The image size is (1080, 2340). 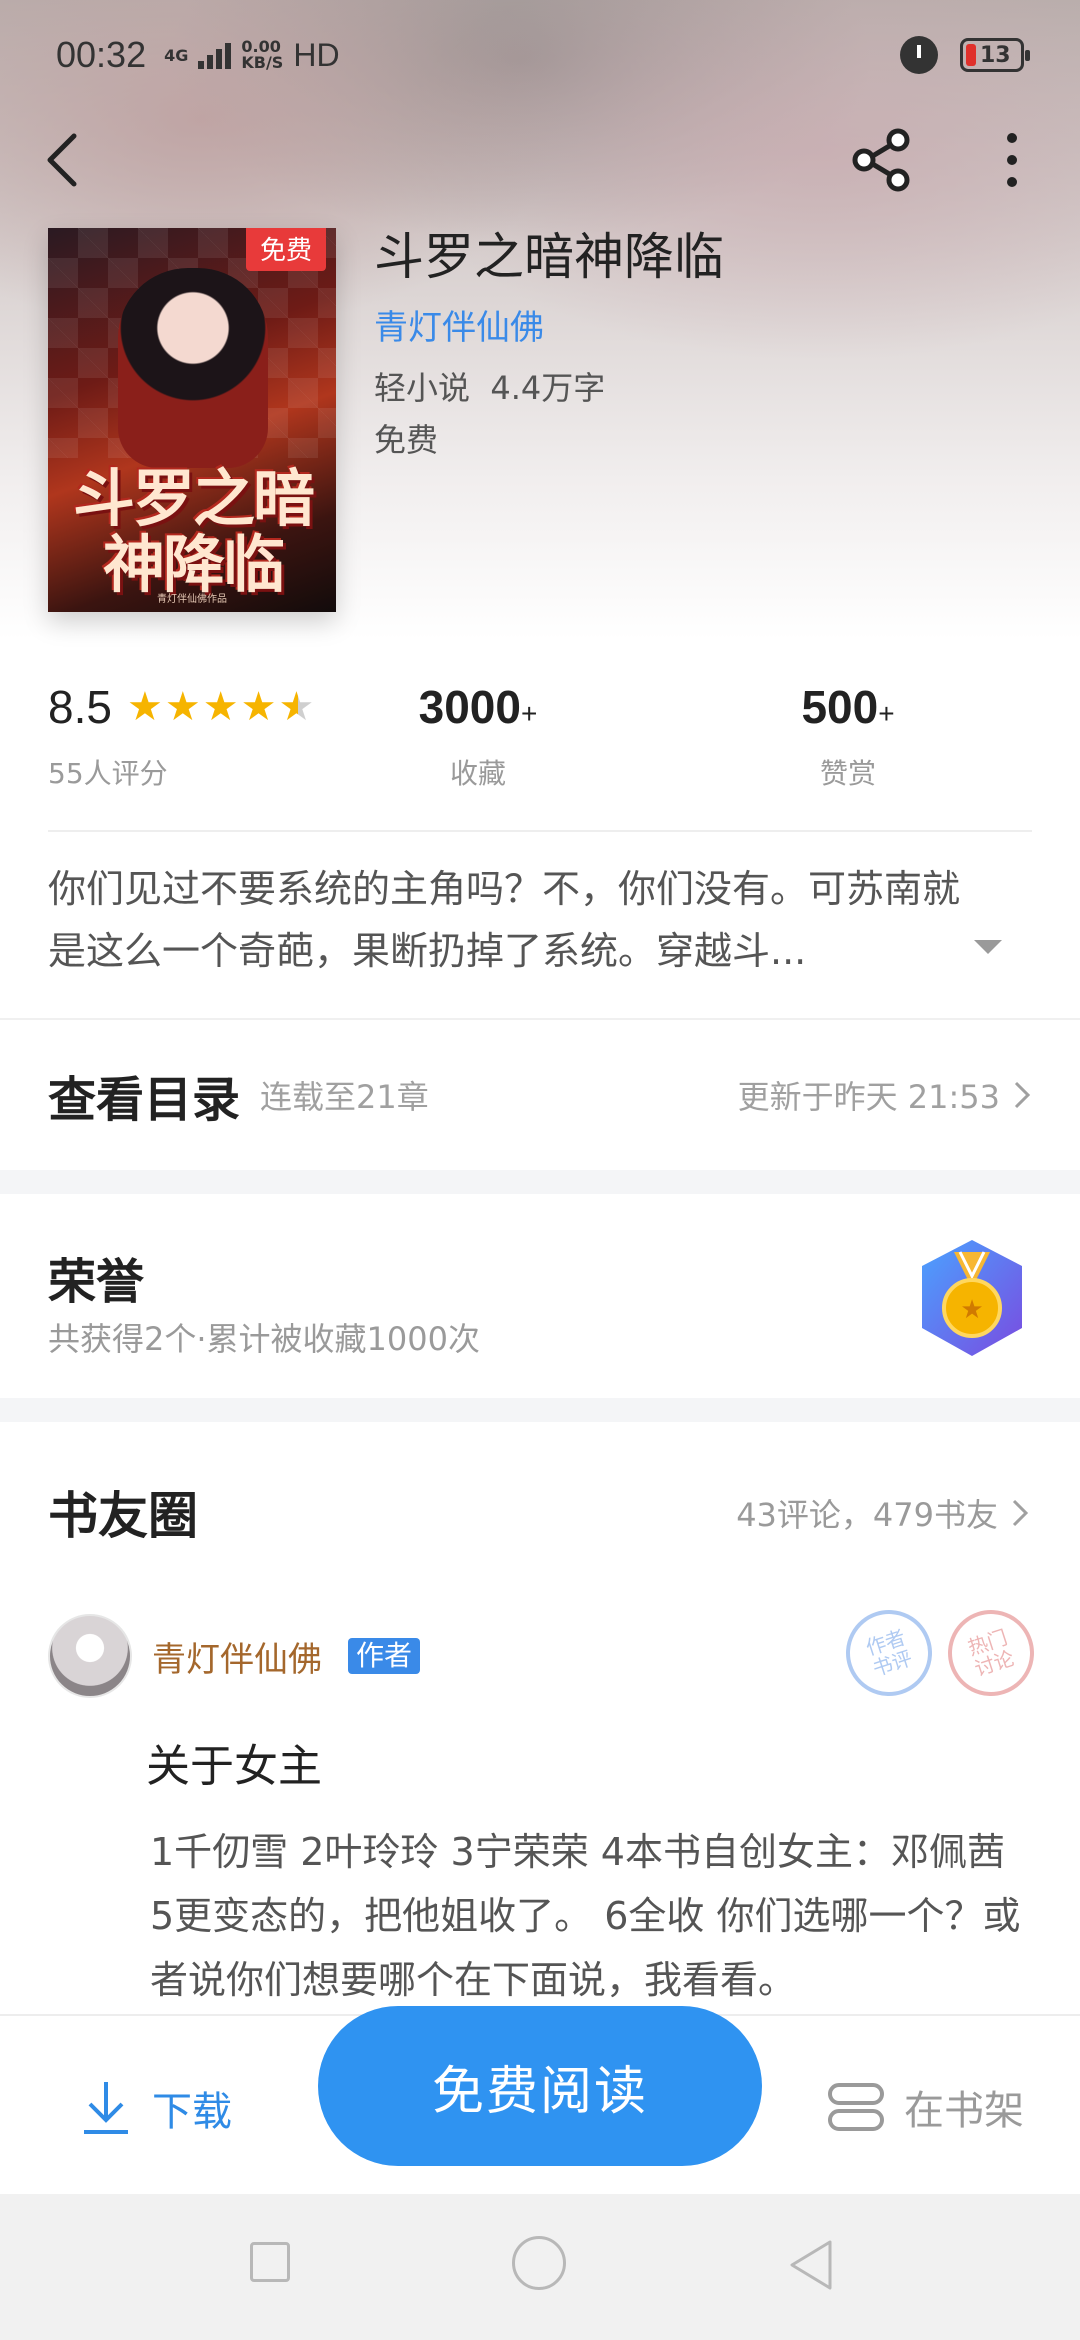 I want to click on network-indicator: 4G 0.00 KB/S HD, so click(x=251, y=55).